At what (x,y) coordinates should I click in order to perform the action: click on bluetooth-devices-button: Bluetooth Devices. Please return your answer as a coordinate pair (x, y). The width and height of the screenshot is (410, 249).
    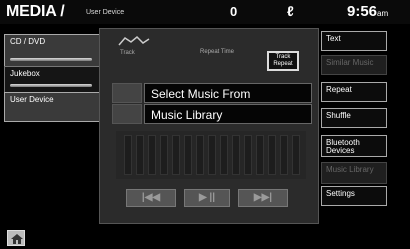
    Looking at the image, I should click on (354, 146).